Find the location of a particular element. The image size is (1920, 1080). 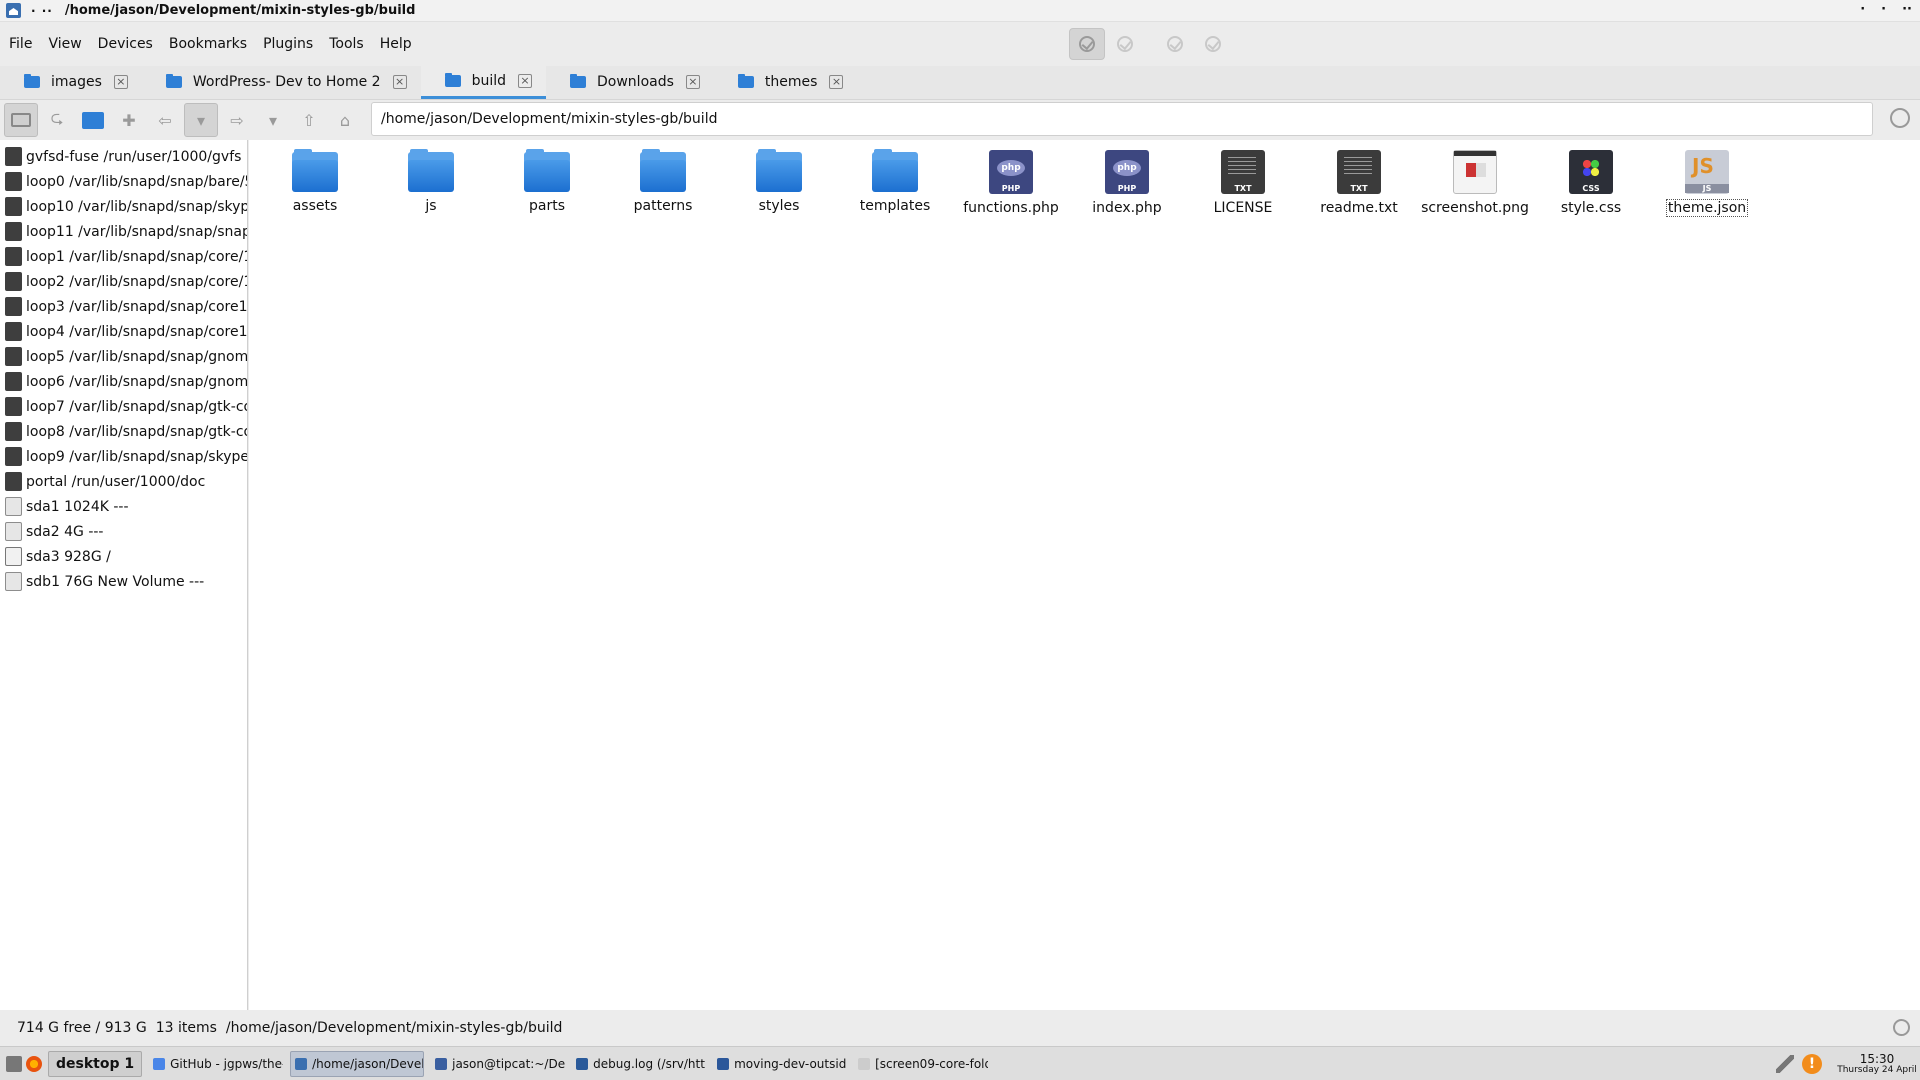

device-item: loop10 /var/lib/snapd/snap/skype/3 is located at coordinates (123, 206).